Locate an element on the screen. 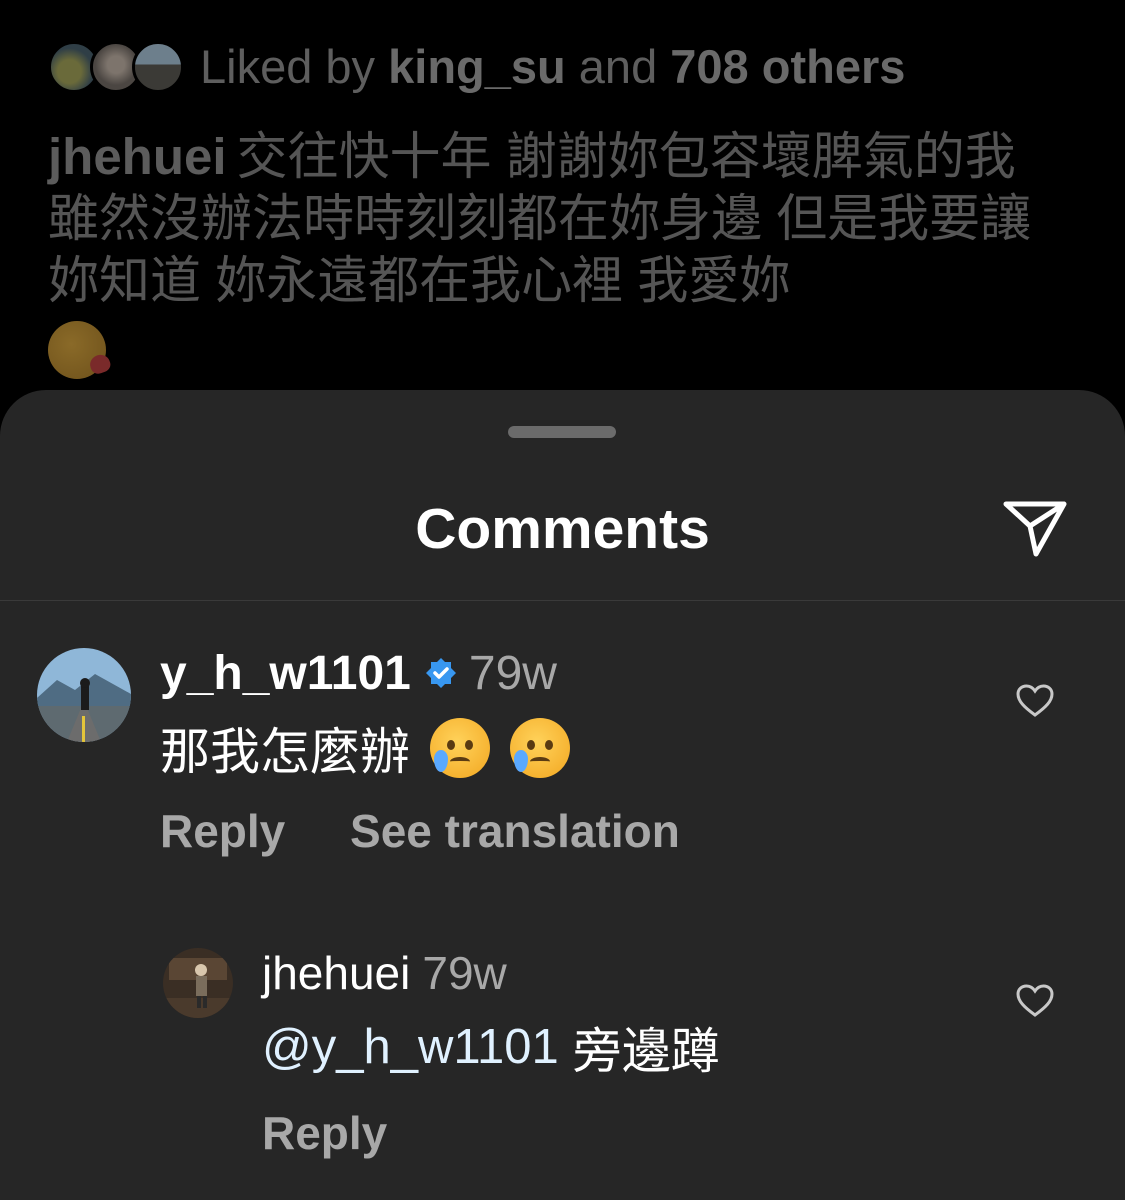  reply-button: Reply is located at coordinates (324, 1133).